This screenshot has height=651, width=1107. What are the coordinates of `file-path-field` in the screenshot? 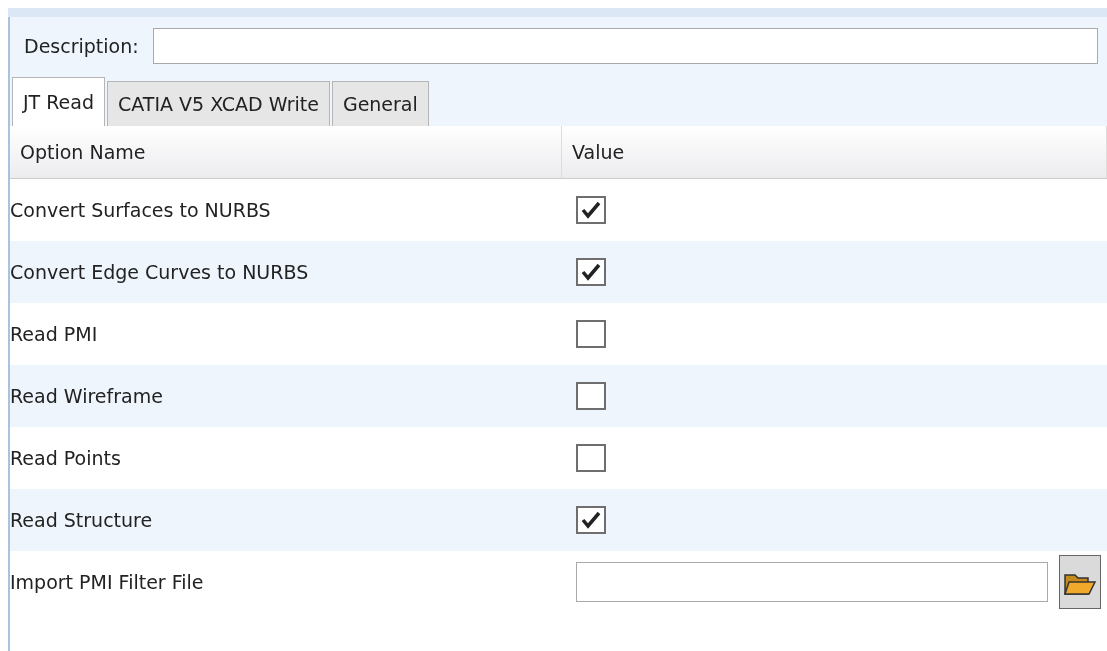 It's located at (812, 582).